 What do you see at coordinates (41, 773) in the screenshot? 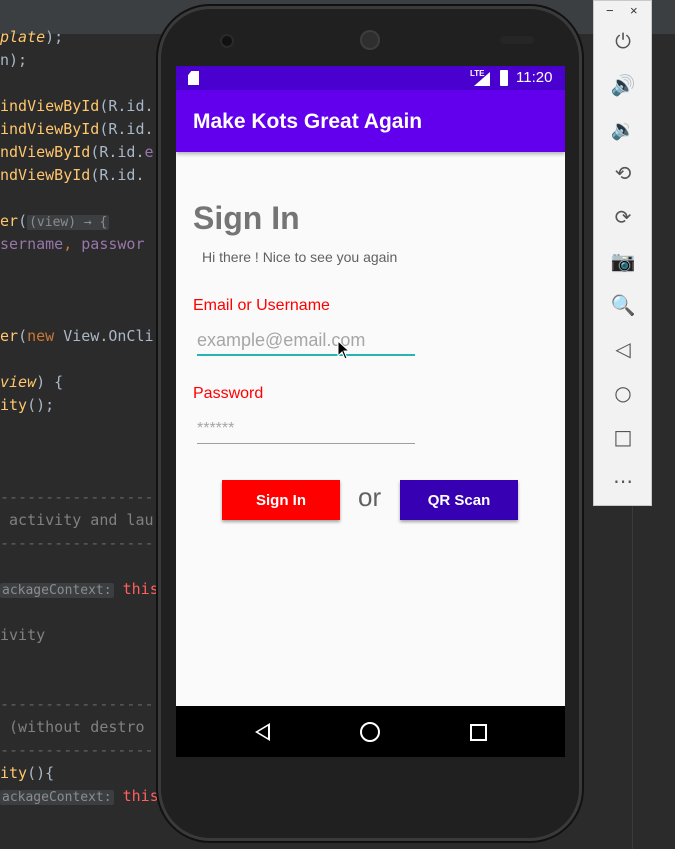
I see `code-token: (){` at bounding box center [41, 773].